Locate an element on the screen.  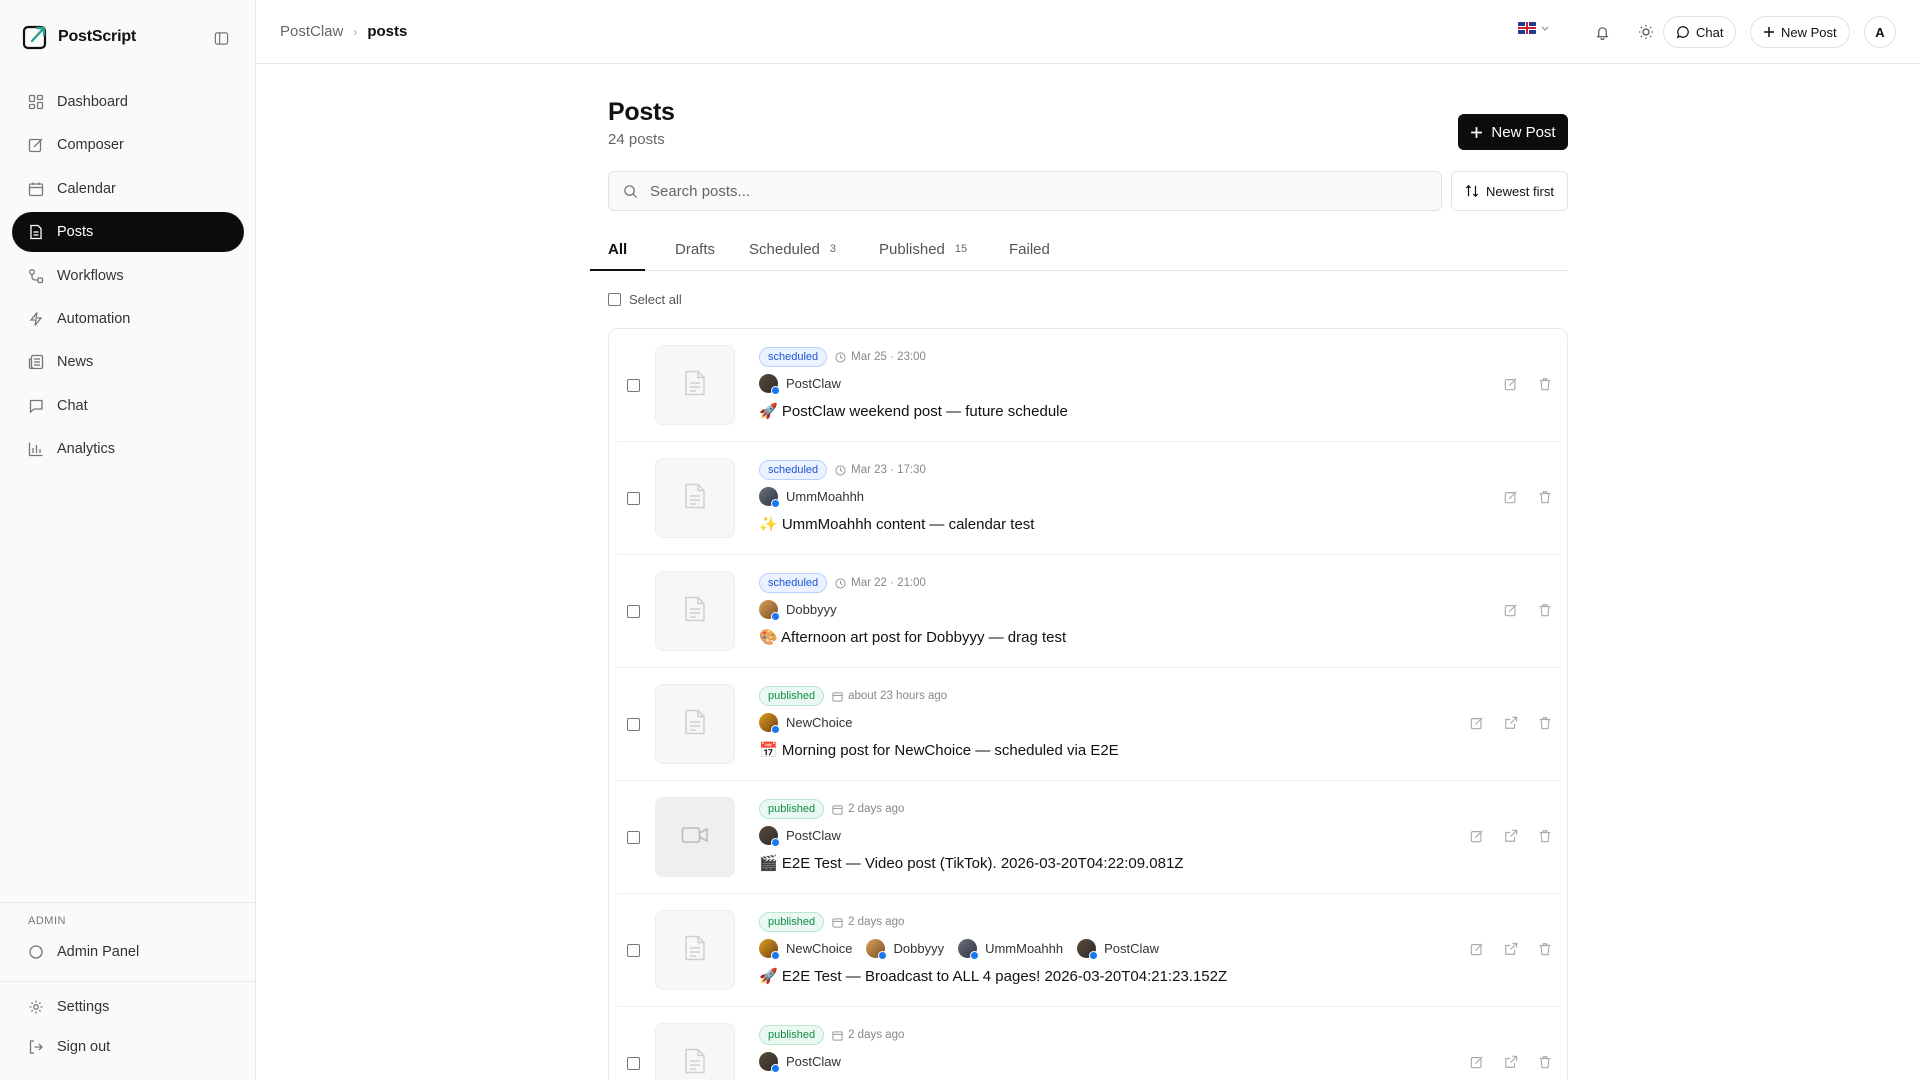
search-icon is located at coordinates (631, 191).